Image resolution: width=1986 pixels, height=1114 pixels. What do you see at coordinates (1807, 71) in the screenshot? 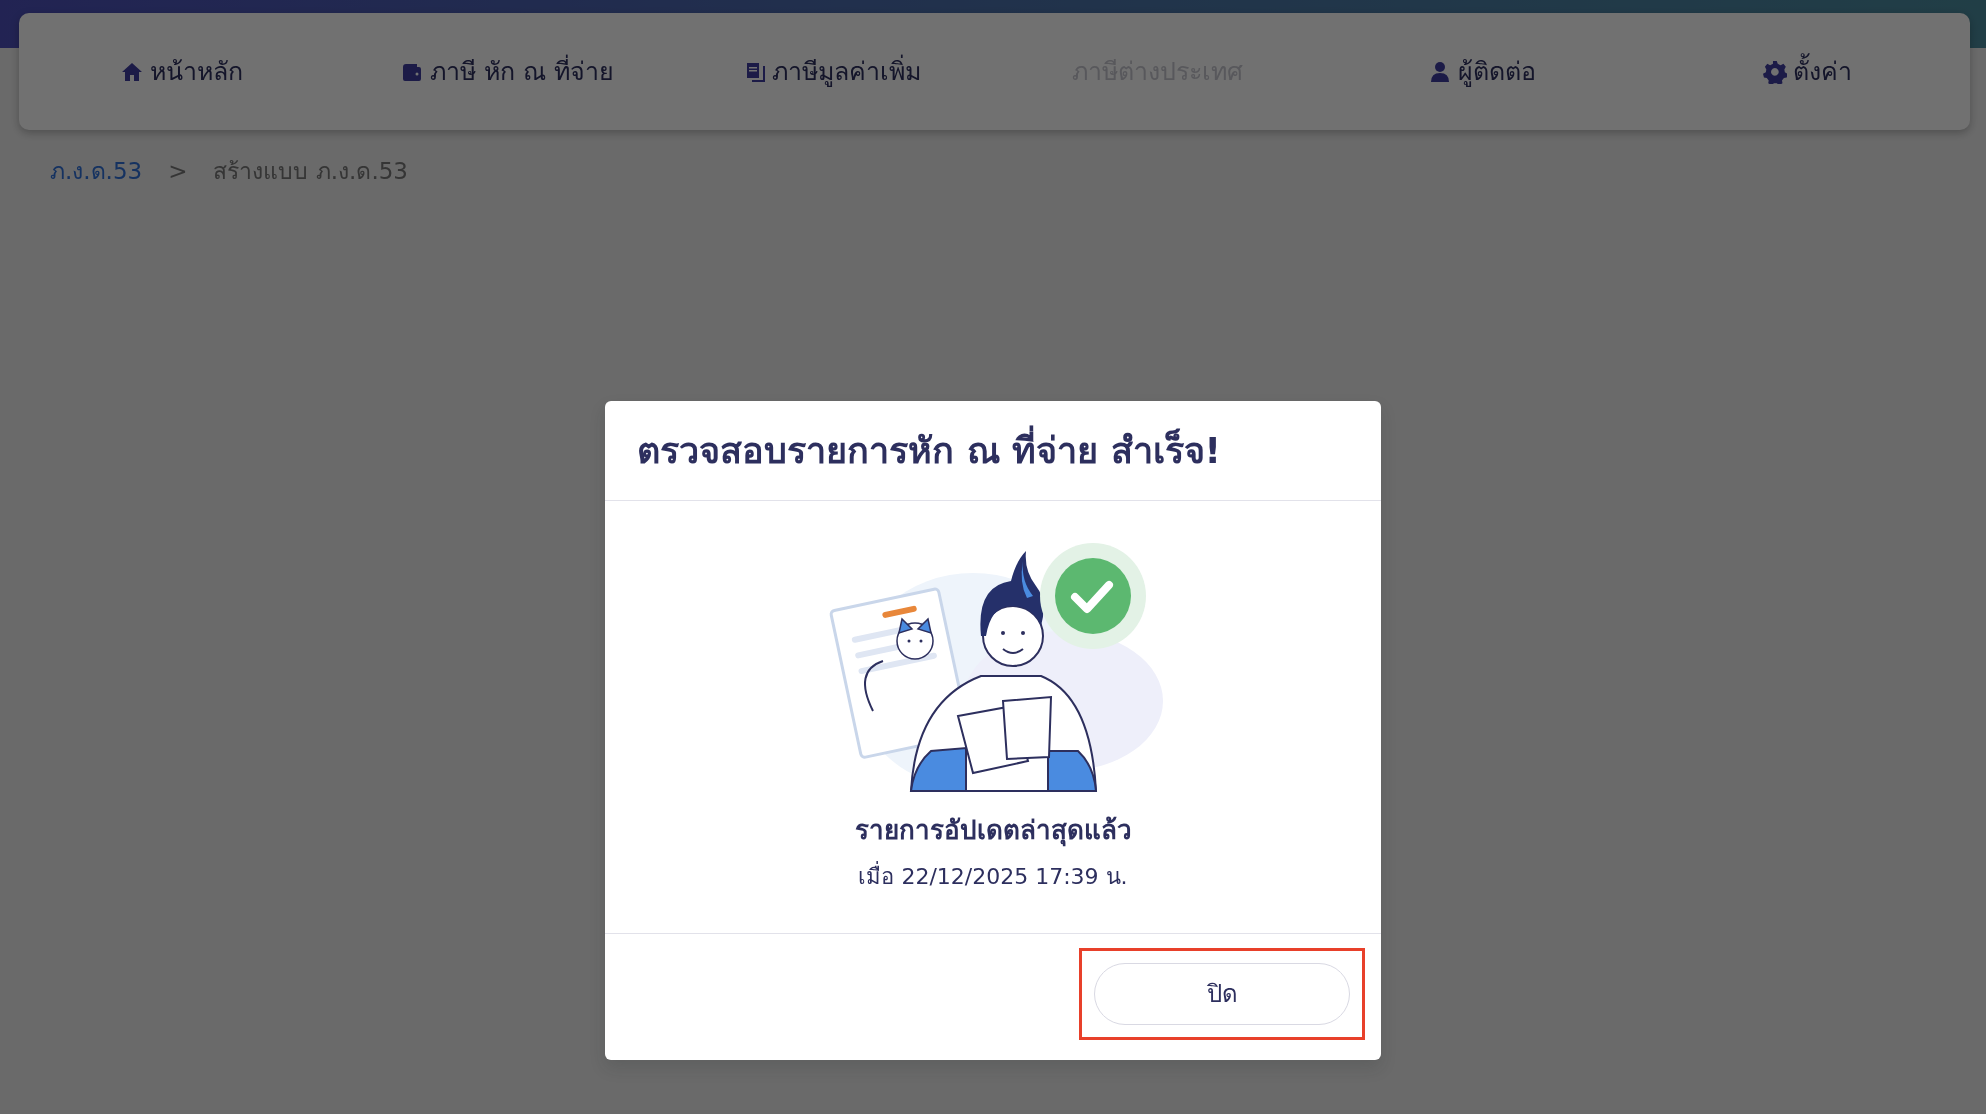
I see `nav-link: ตั้งค่า` at bounding box center [1807, 71].